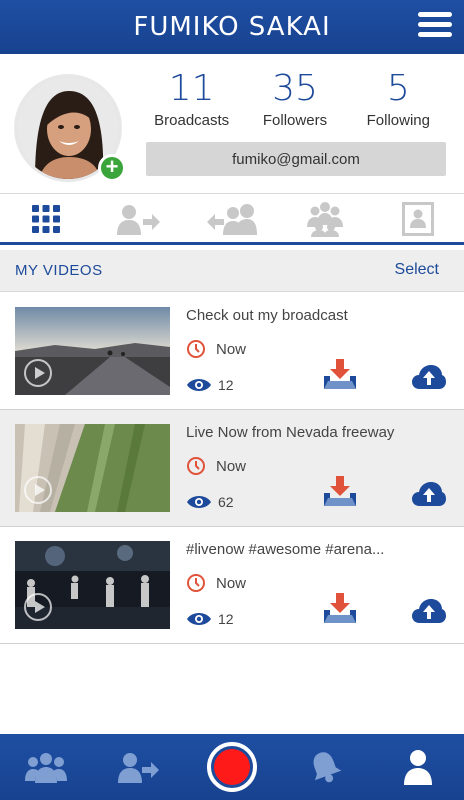 The width and height of the screenshot is (464, 800). I want to click on video-title: Check out my broadcast, so click(267, 315).